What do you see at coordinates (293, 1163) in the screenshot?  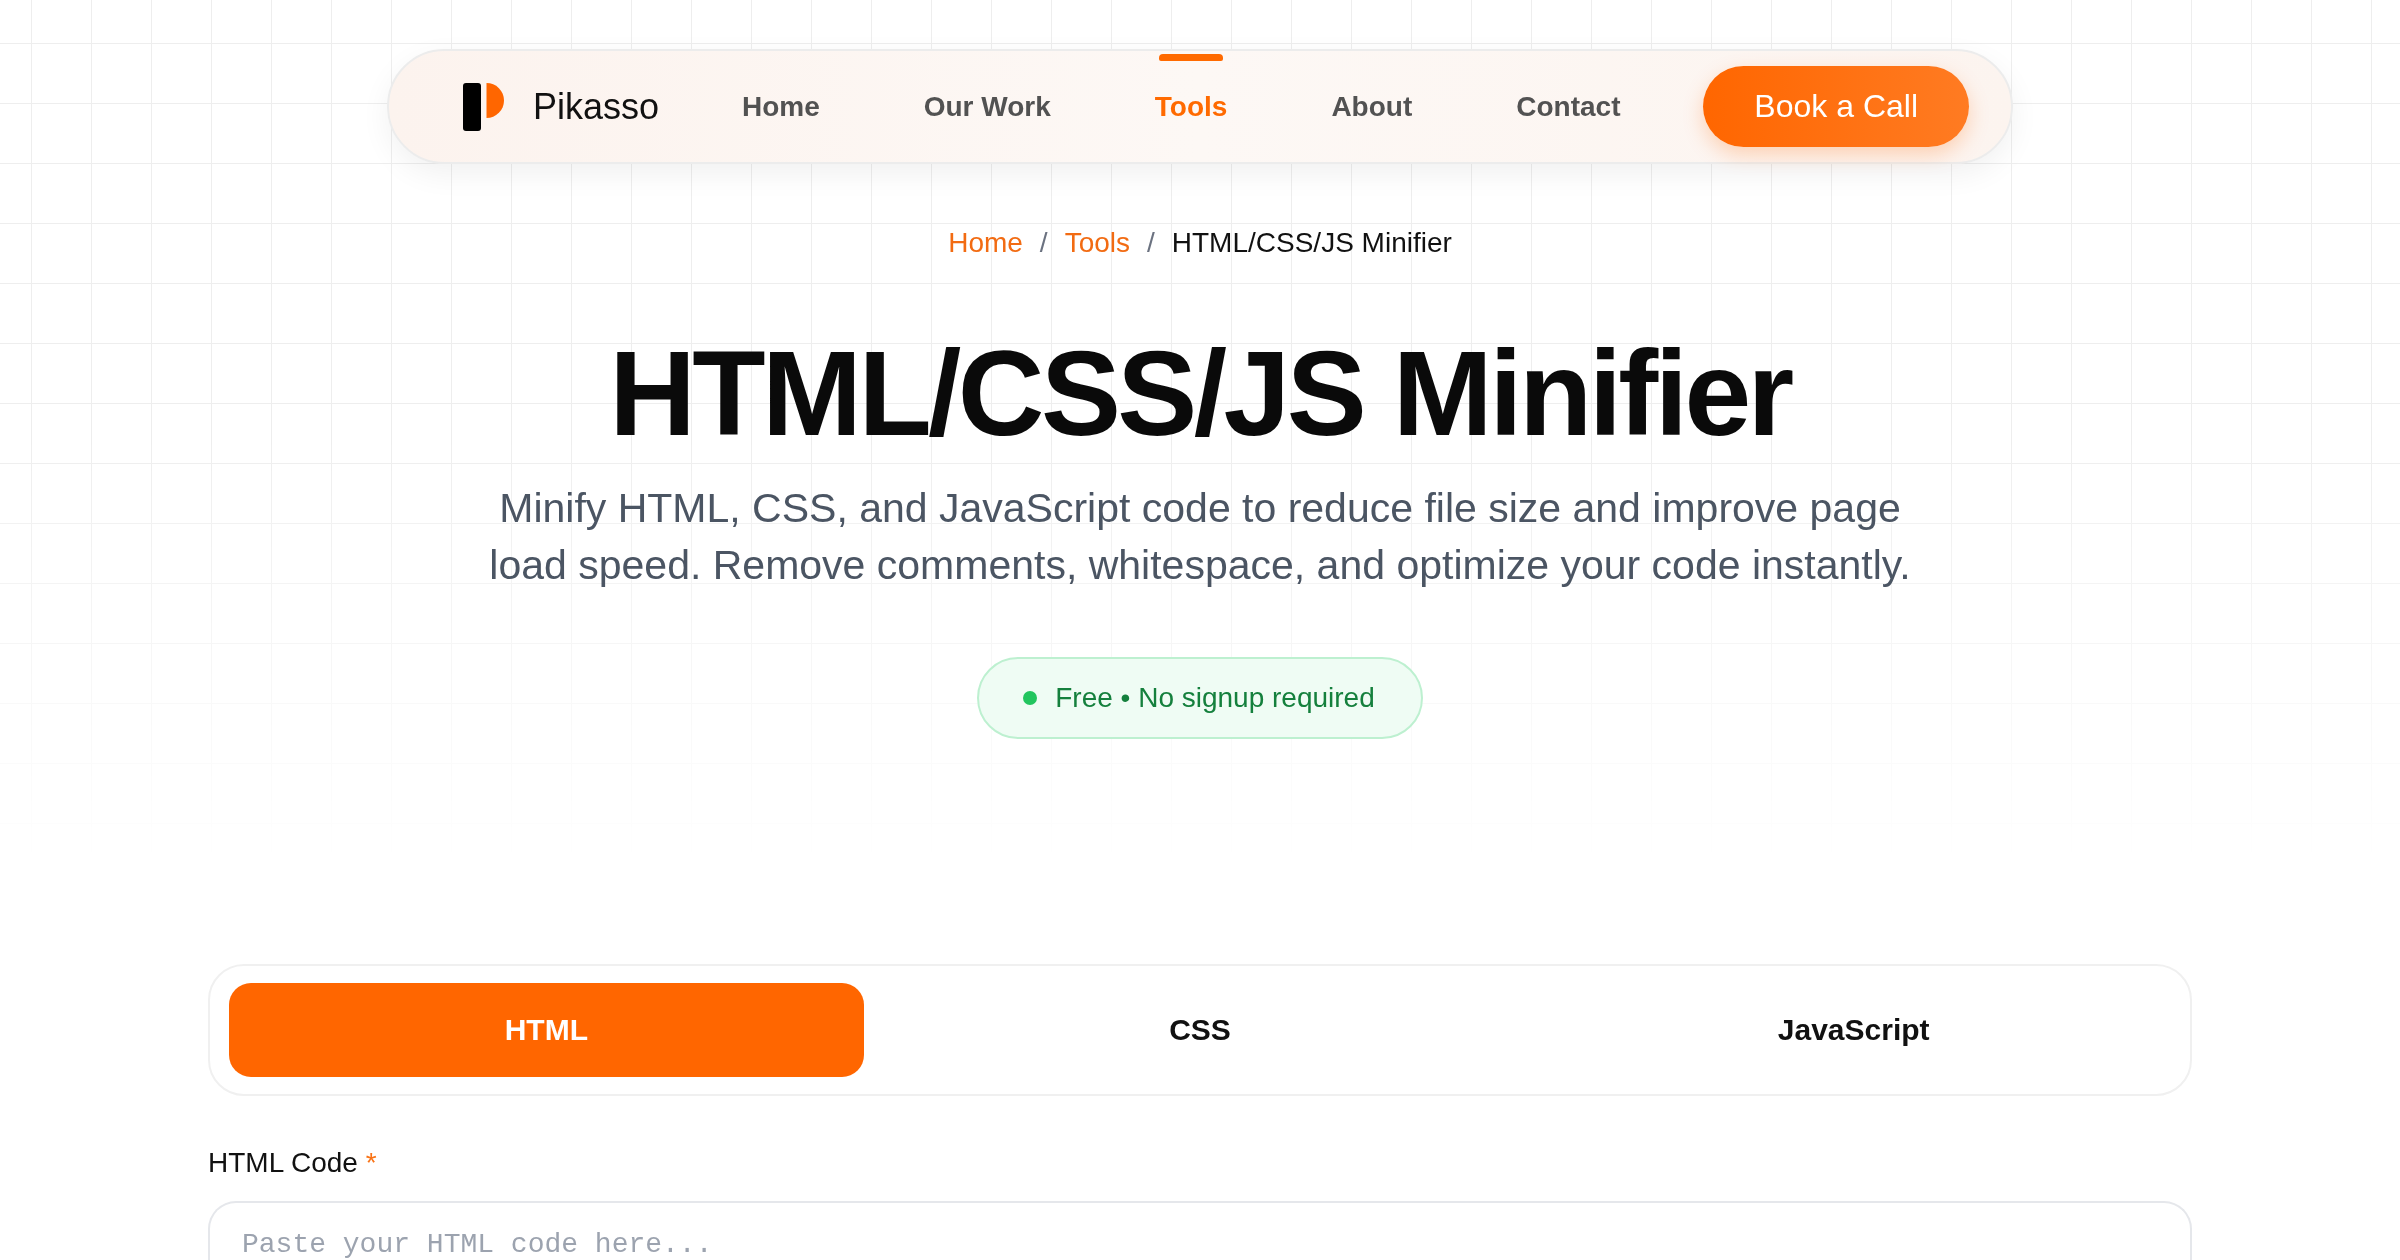 I see `field-label: HTML Code *` at bounding box center [293, 1163].